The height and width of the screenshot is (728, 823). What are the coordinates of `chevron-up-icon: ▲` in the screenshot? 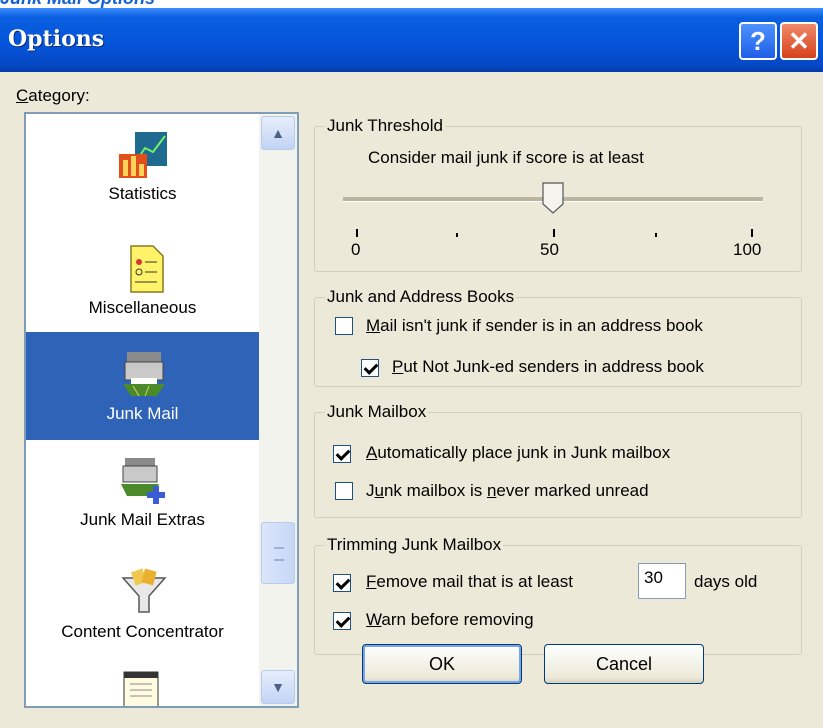 It's located at (278, 133).